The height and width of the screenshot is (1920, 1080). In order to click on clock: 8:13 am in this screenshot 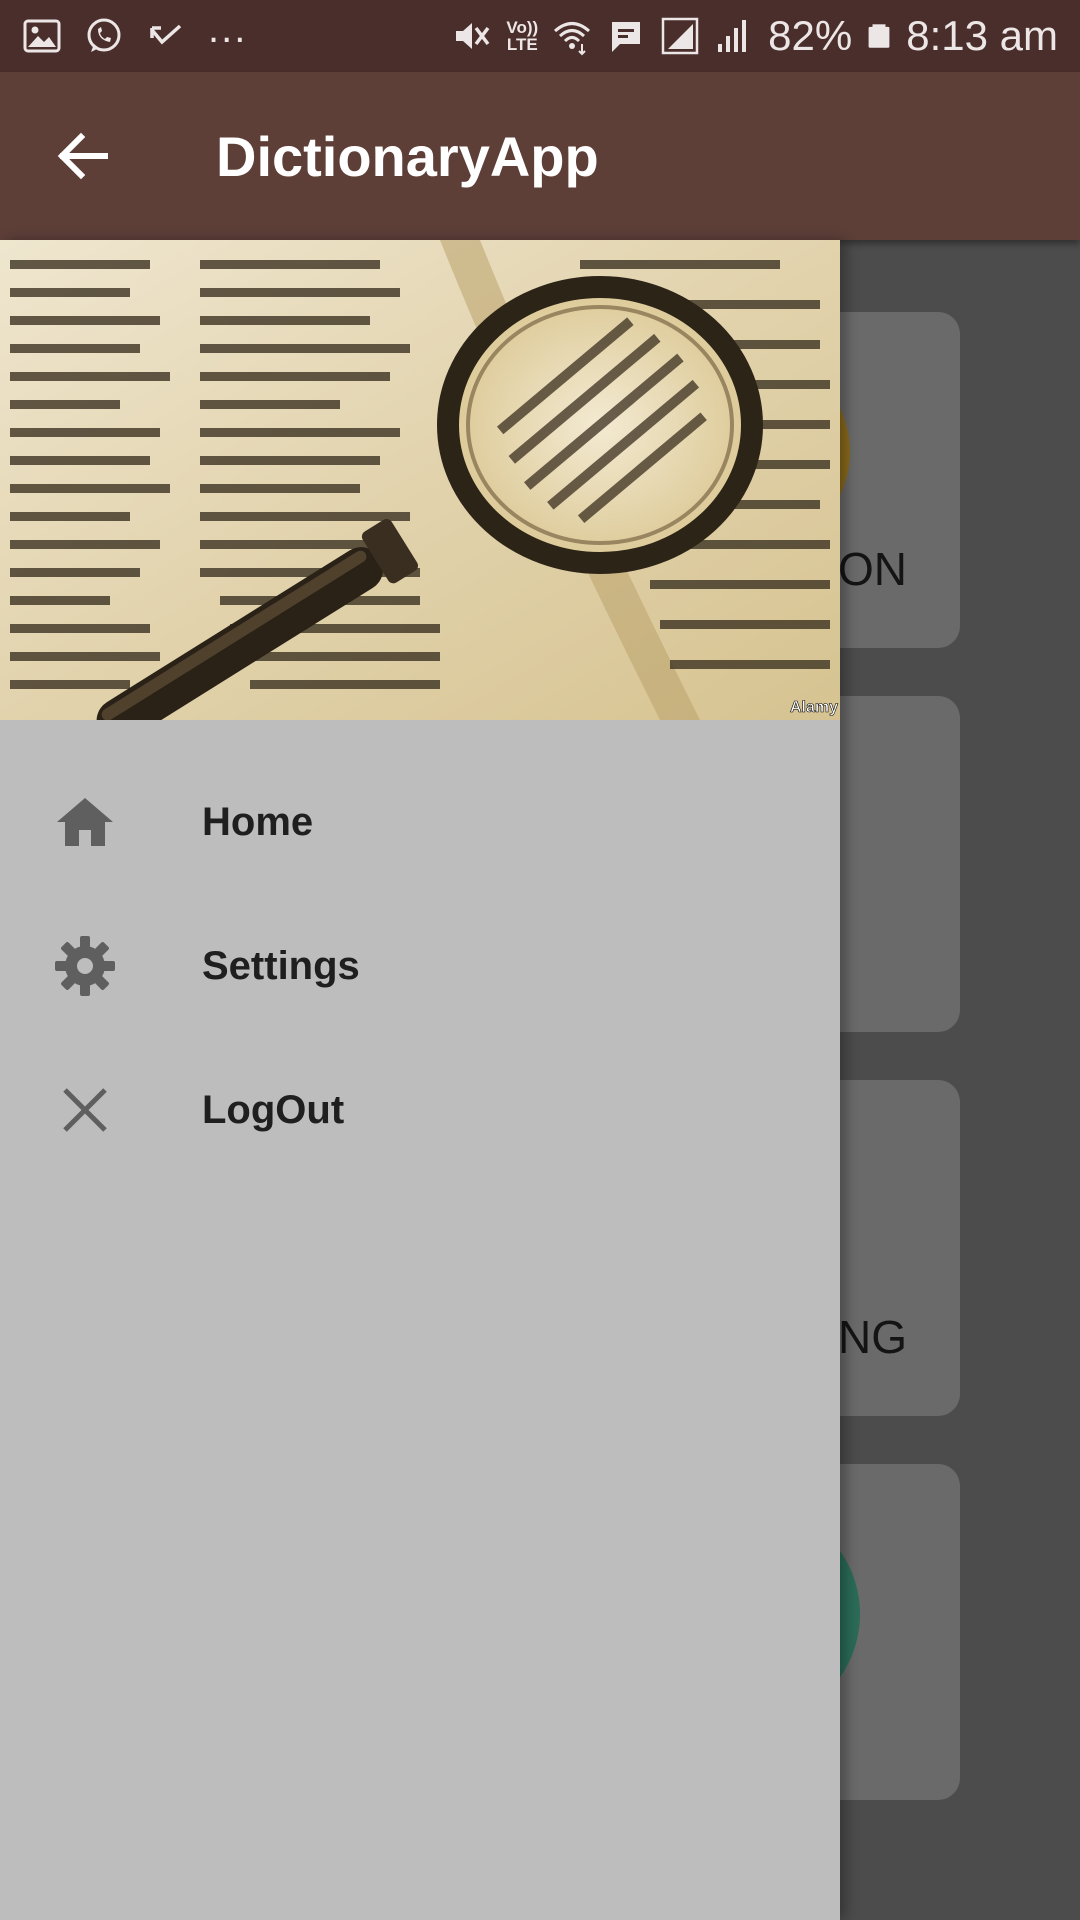, I will do `click(982, 35)`.